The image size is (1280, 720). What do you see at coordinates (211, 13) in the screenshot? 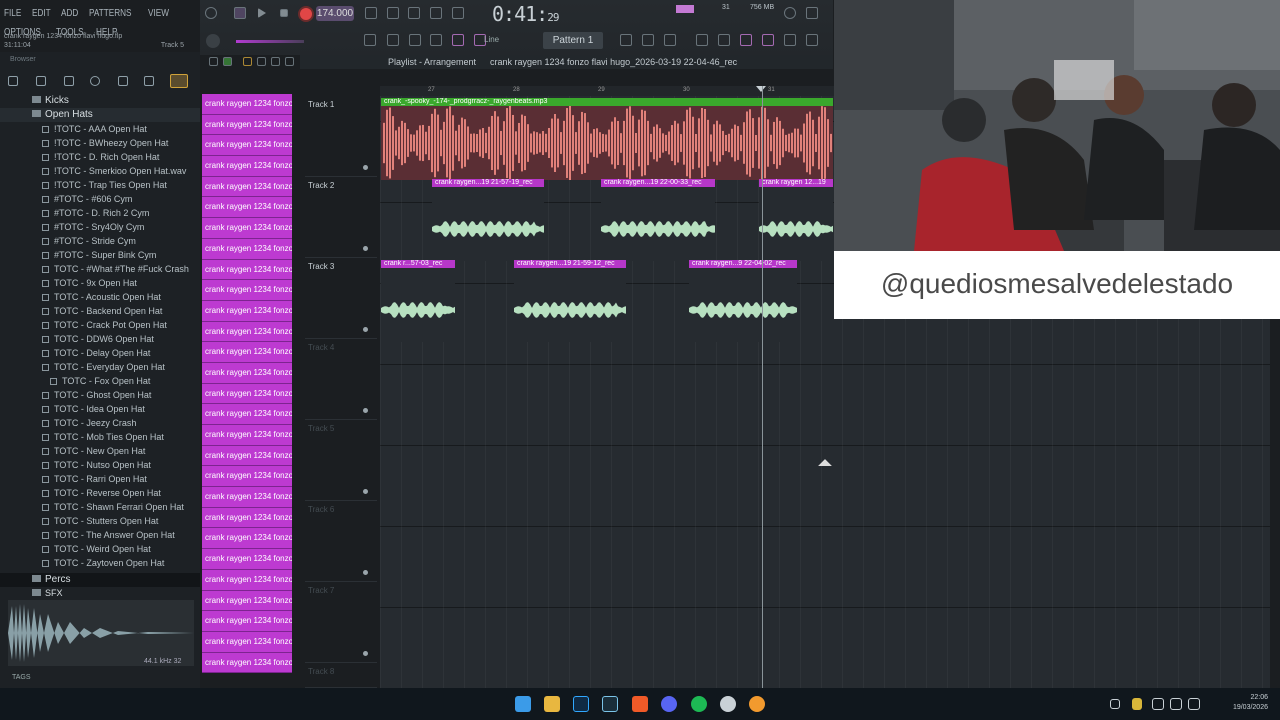
I see `pat-song-toggle-icon` at bounding box center [211, 13].